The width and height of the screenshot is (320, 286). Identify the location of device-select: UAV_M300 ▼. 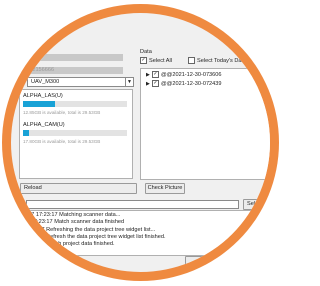
(80, 82).